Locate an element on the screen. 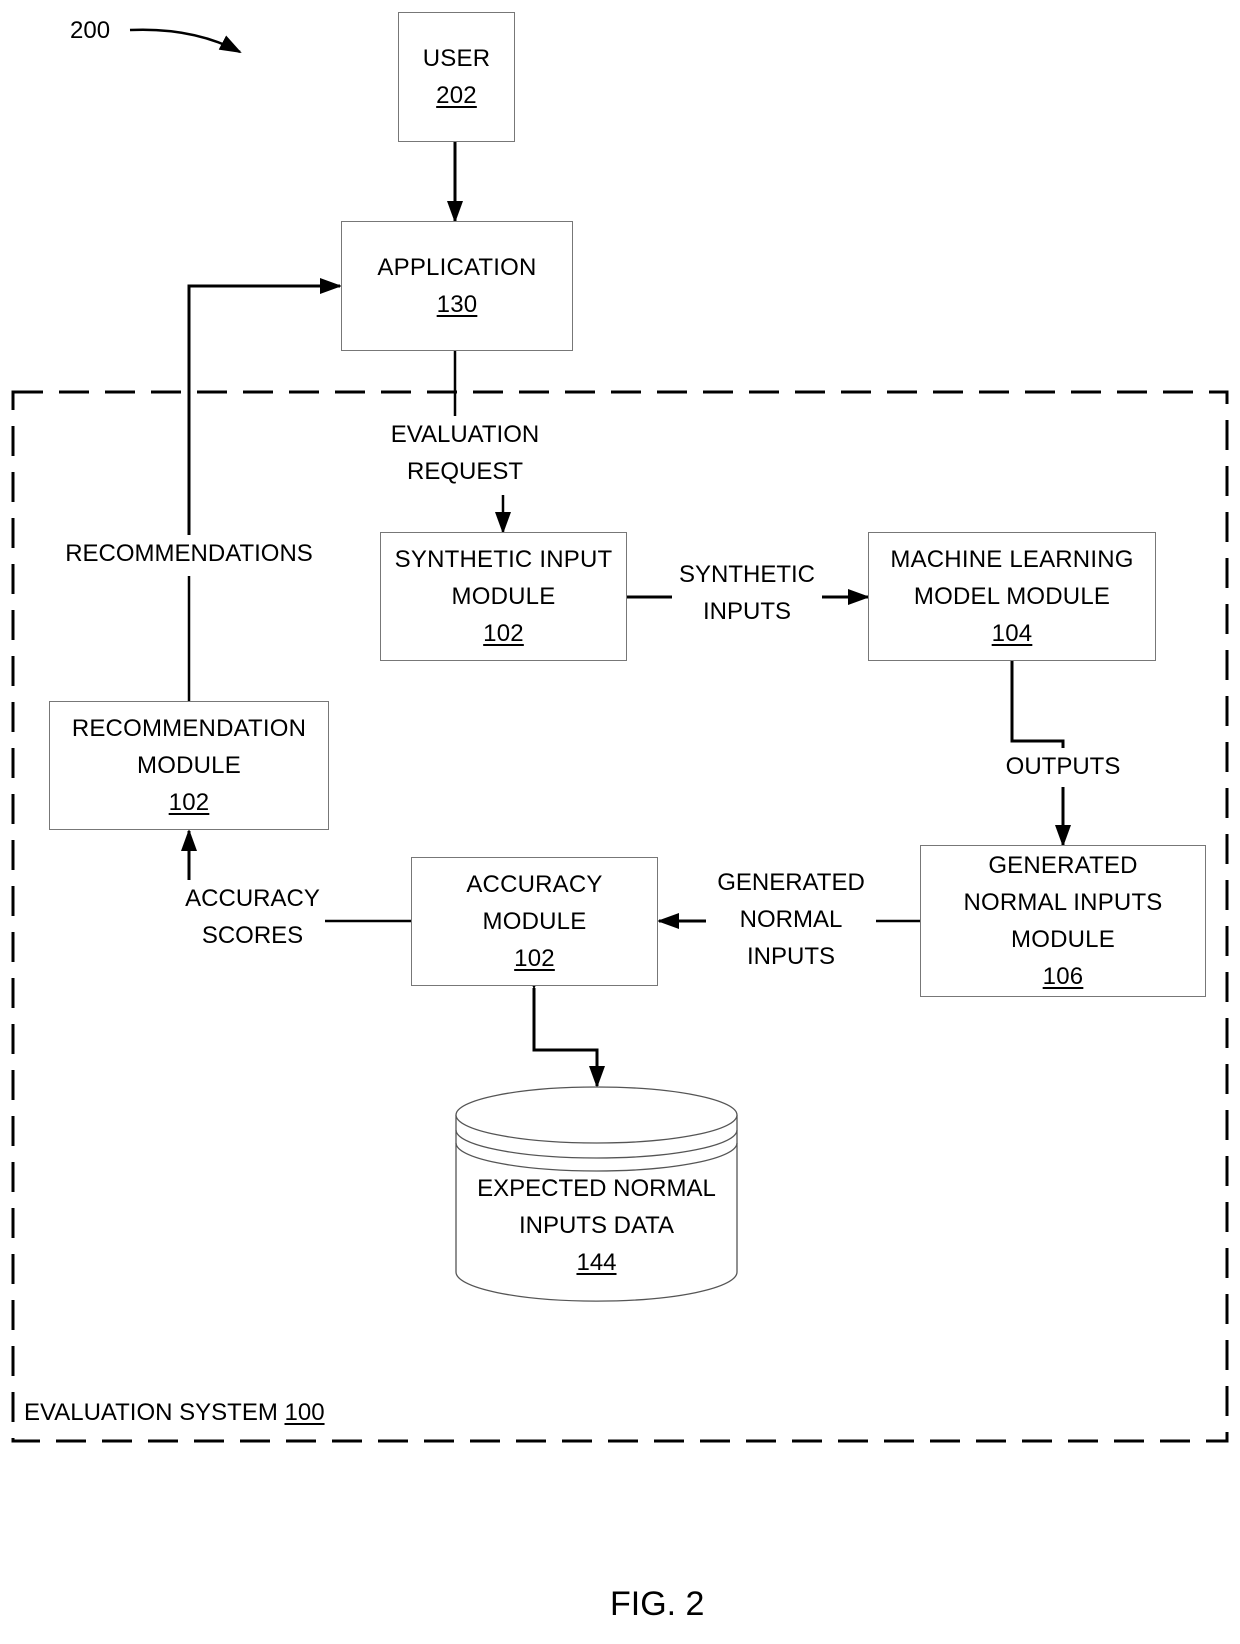  node-recommendation-ref: 102 is located at coordinates (189, 802).